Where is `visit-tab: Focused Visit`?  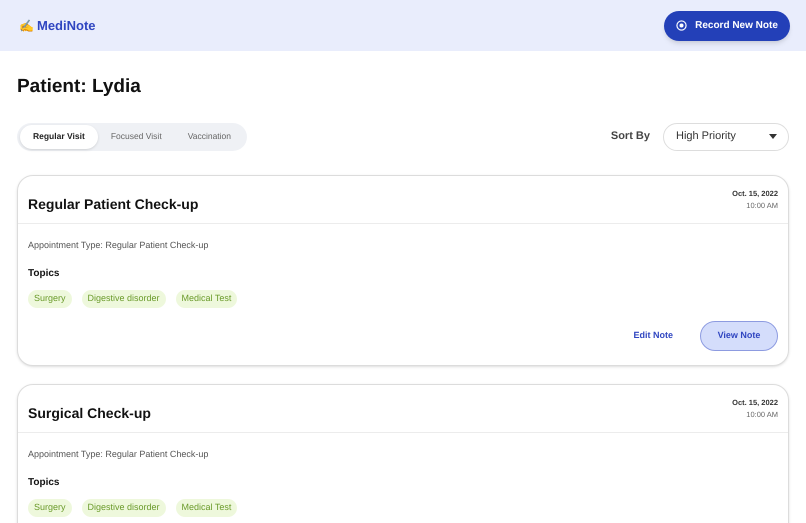 visit-tab: Focused Visit is located at coordinates (136, 136).